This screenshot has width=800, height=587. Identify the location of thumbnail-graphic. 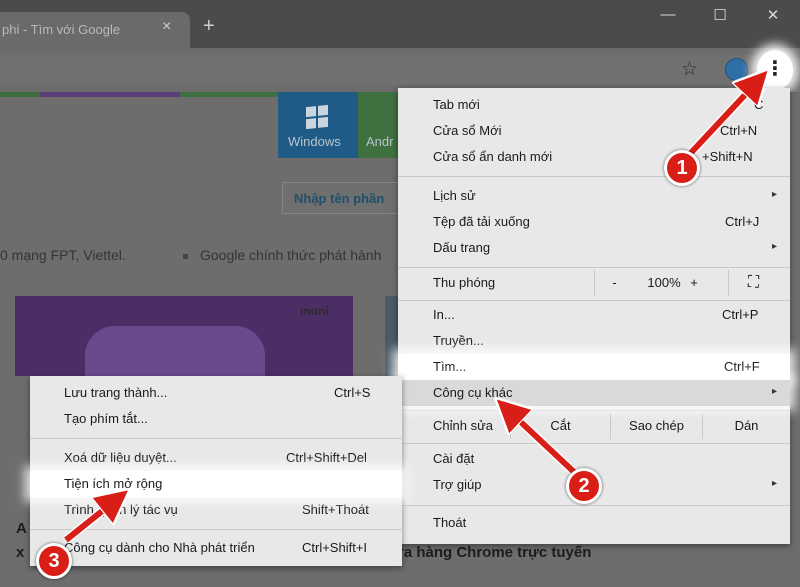
(175, 351).